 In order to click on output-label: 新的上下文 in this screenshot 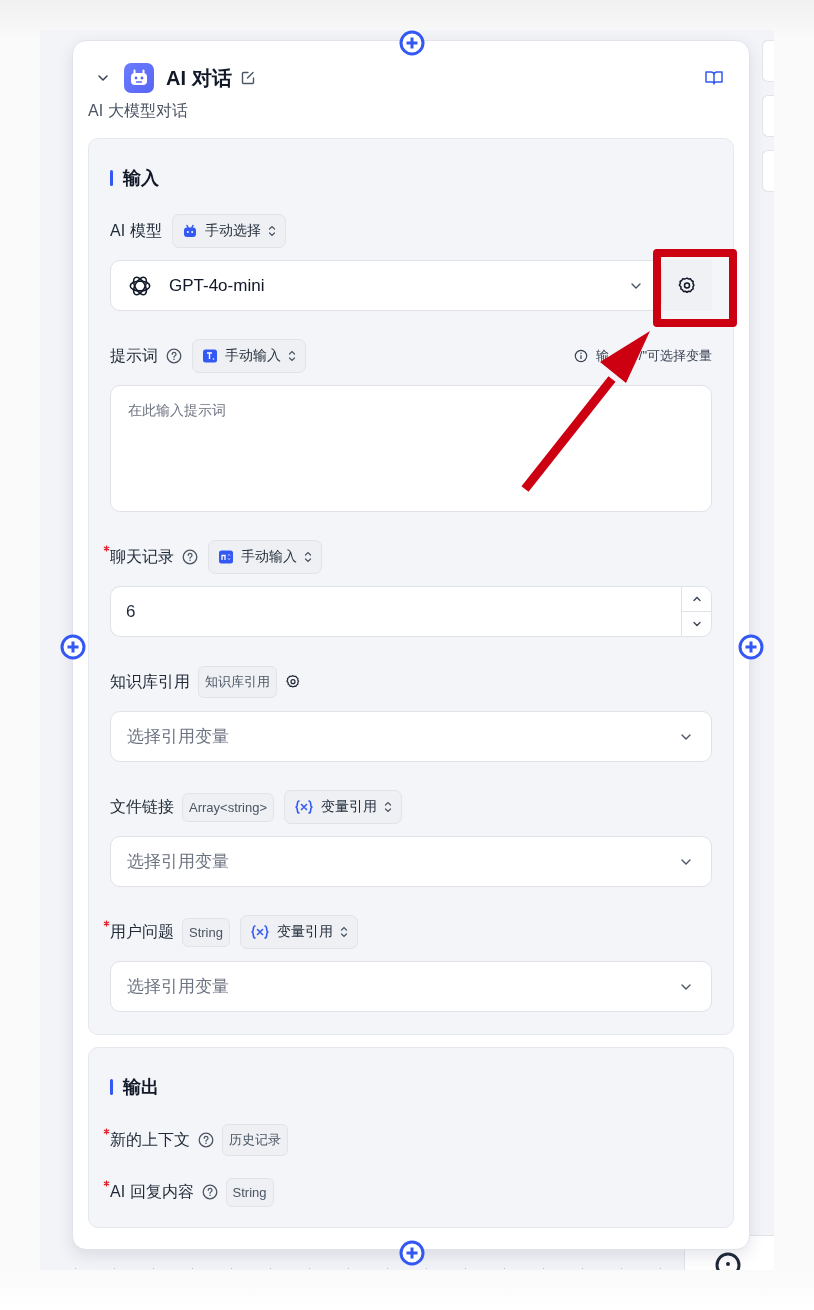, I will do `click(150, 1140)`.